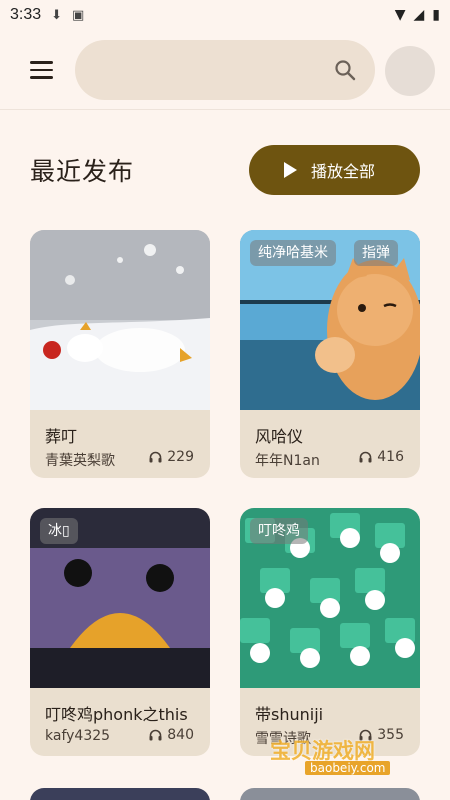 This screenshot has height=800, width=450. What do you see at coordinates (78, 736) in the screenshot?
I see `song-author: kafy4325` at bounding box center [78, 736].